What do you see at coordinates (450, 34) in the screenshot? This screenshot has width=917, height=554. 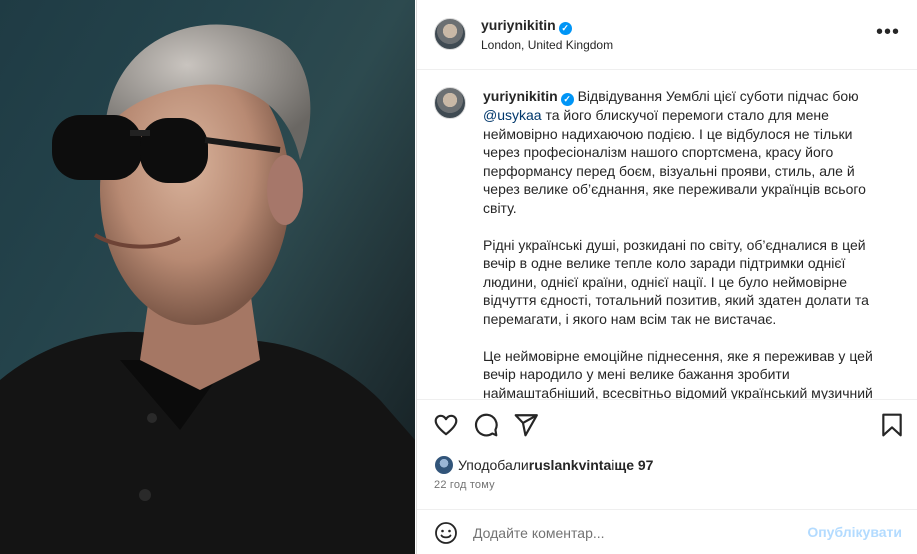 I see `author-avatar` at bounding box center [450, 34].